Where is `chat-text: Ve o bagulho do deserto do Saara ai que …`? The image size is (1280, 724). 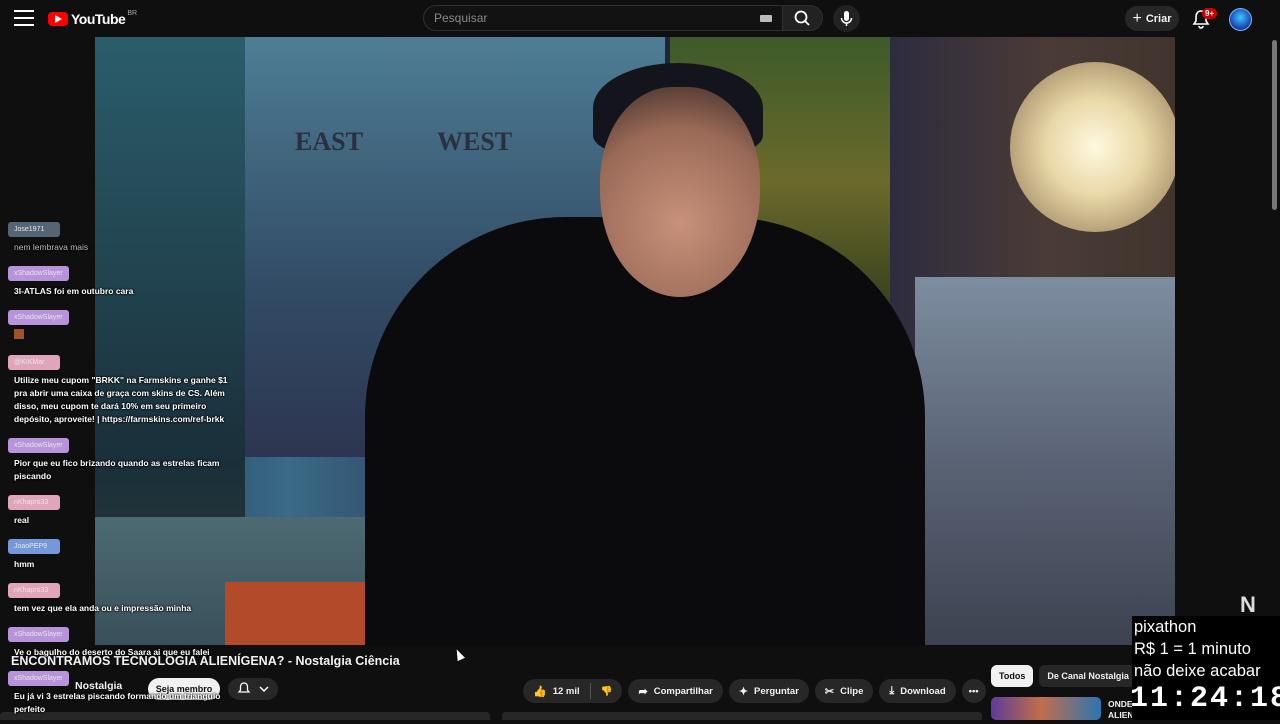 chat-text: Ve o bagulho do deserto do Saara ai que … is located at coordinates (112, 652).